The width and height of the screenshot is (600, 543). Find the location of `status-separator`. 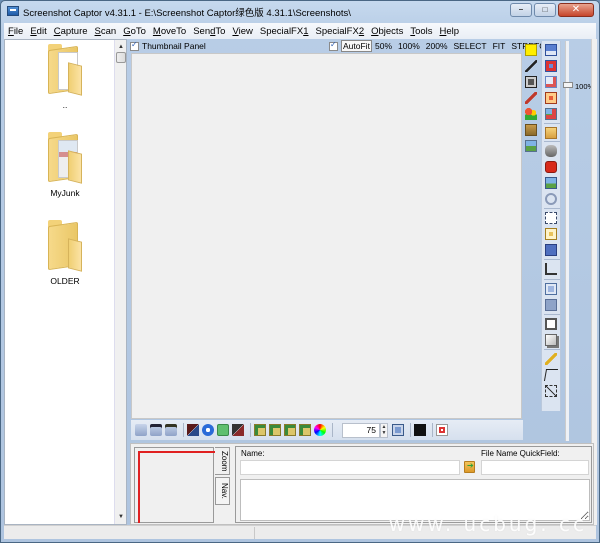

status-separator is located at coordinates (254, 533).